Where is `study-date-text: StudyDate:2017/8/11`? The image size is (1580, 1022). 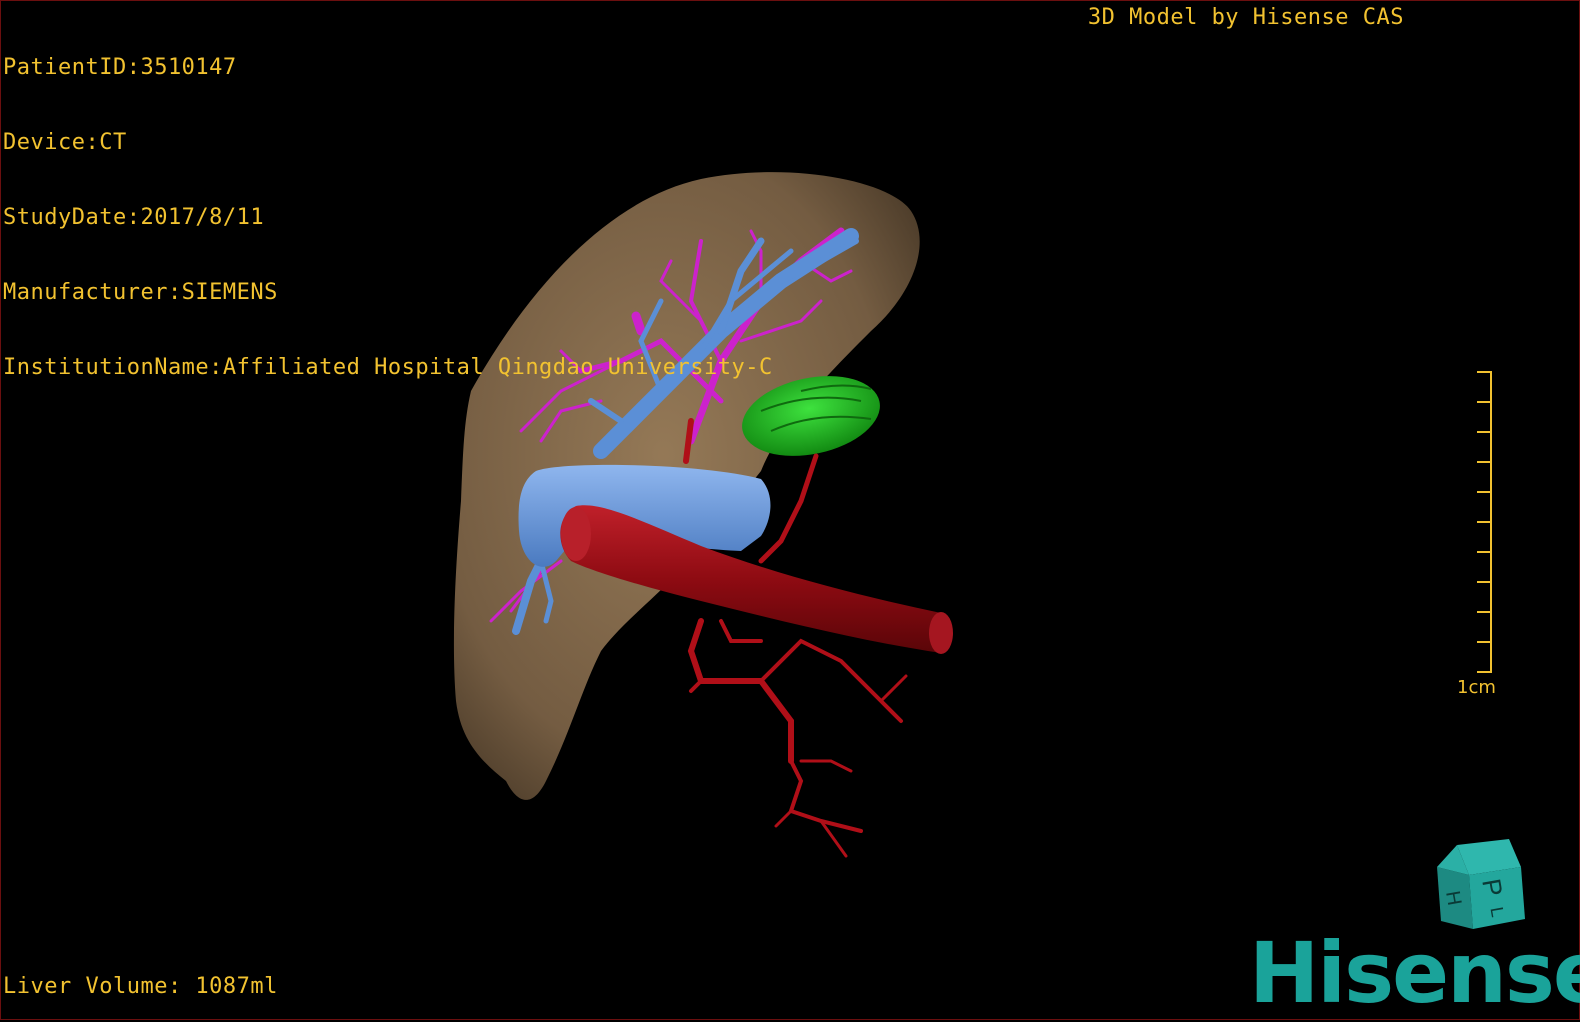
study-date-text: StudyDate:2017/8/11 is located at coordinates (134, 217).